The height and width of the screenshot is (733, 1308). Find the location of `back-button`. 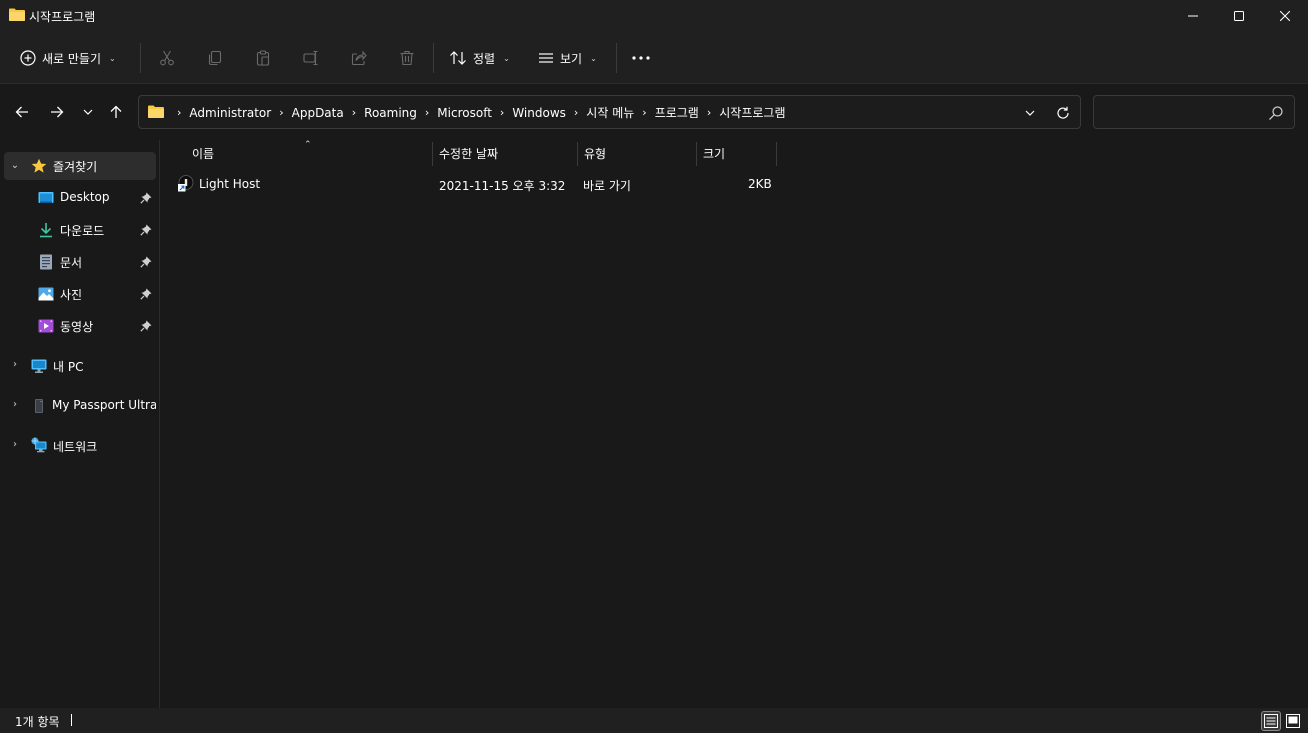

back-button is located at coordinates (22, 112).